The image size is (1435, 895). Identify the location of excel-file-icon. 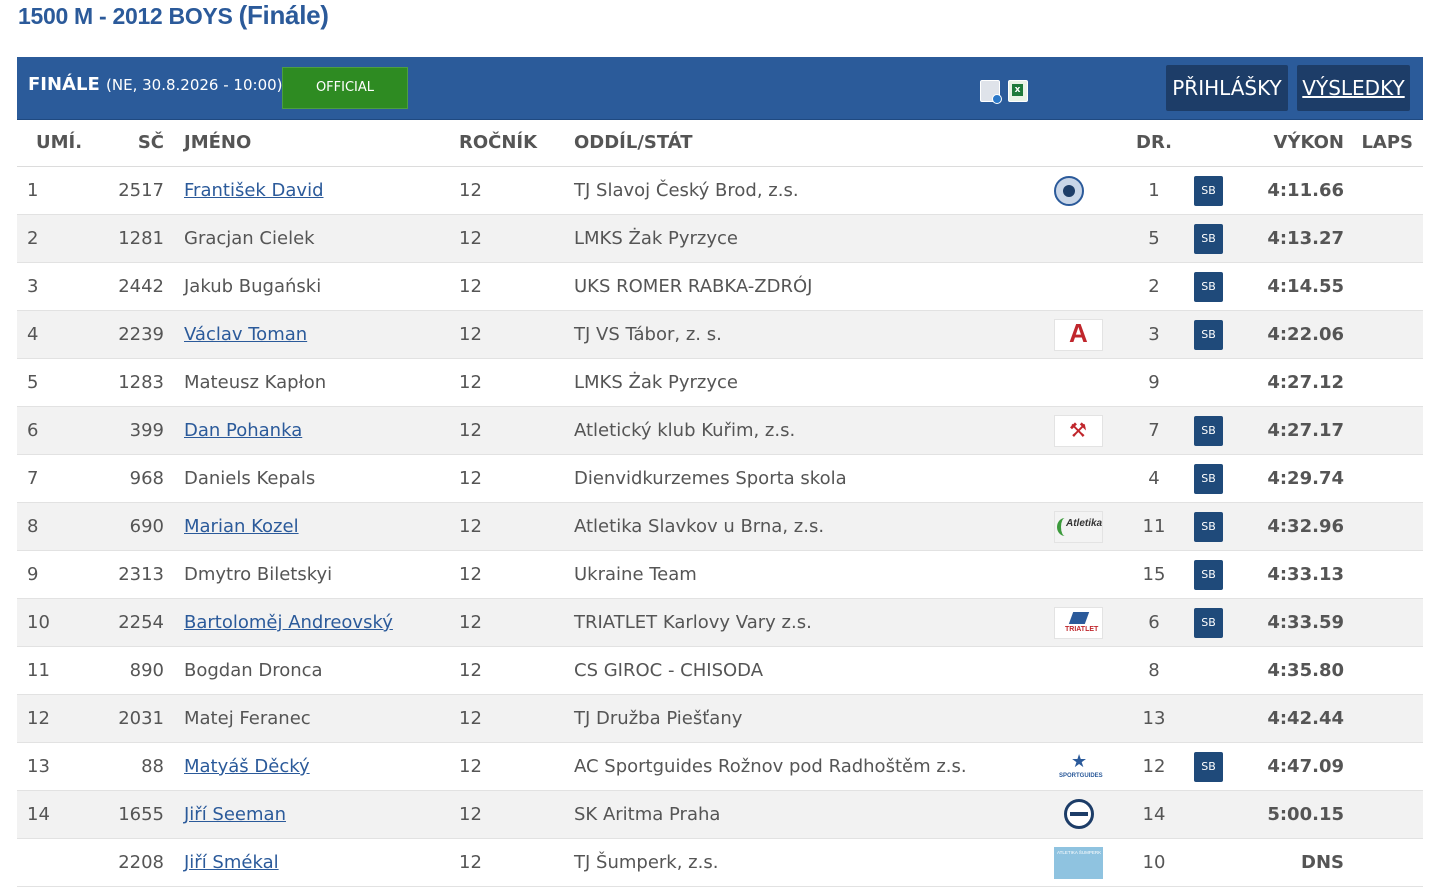
(1018, 91).